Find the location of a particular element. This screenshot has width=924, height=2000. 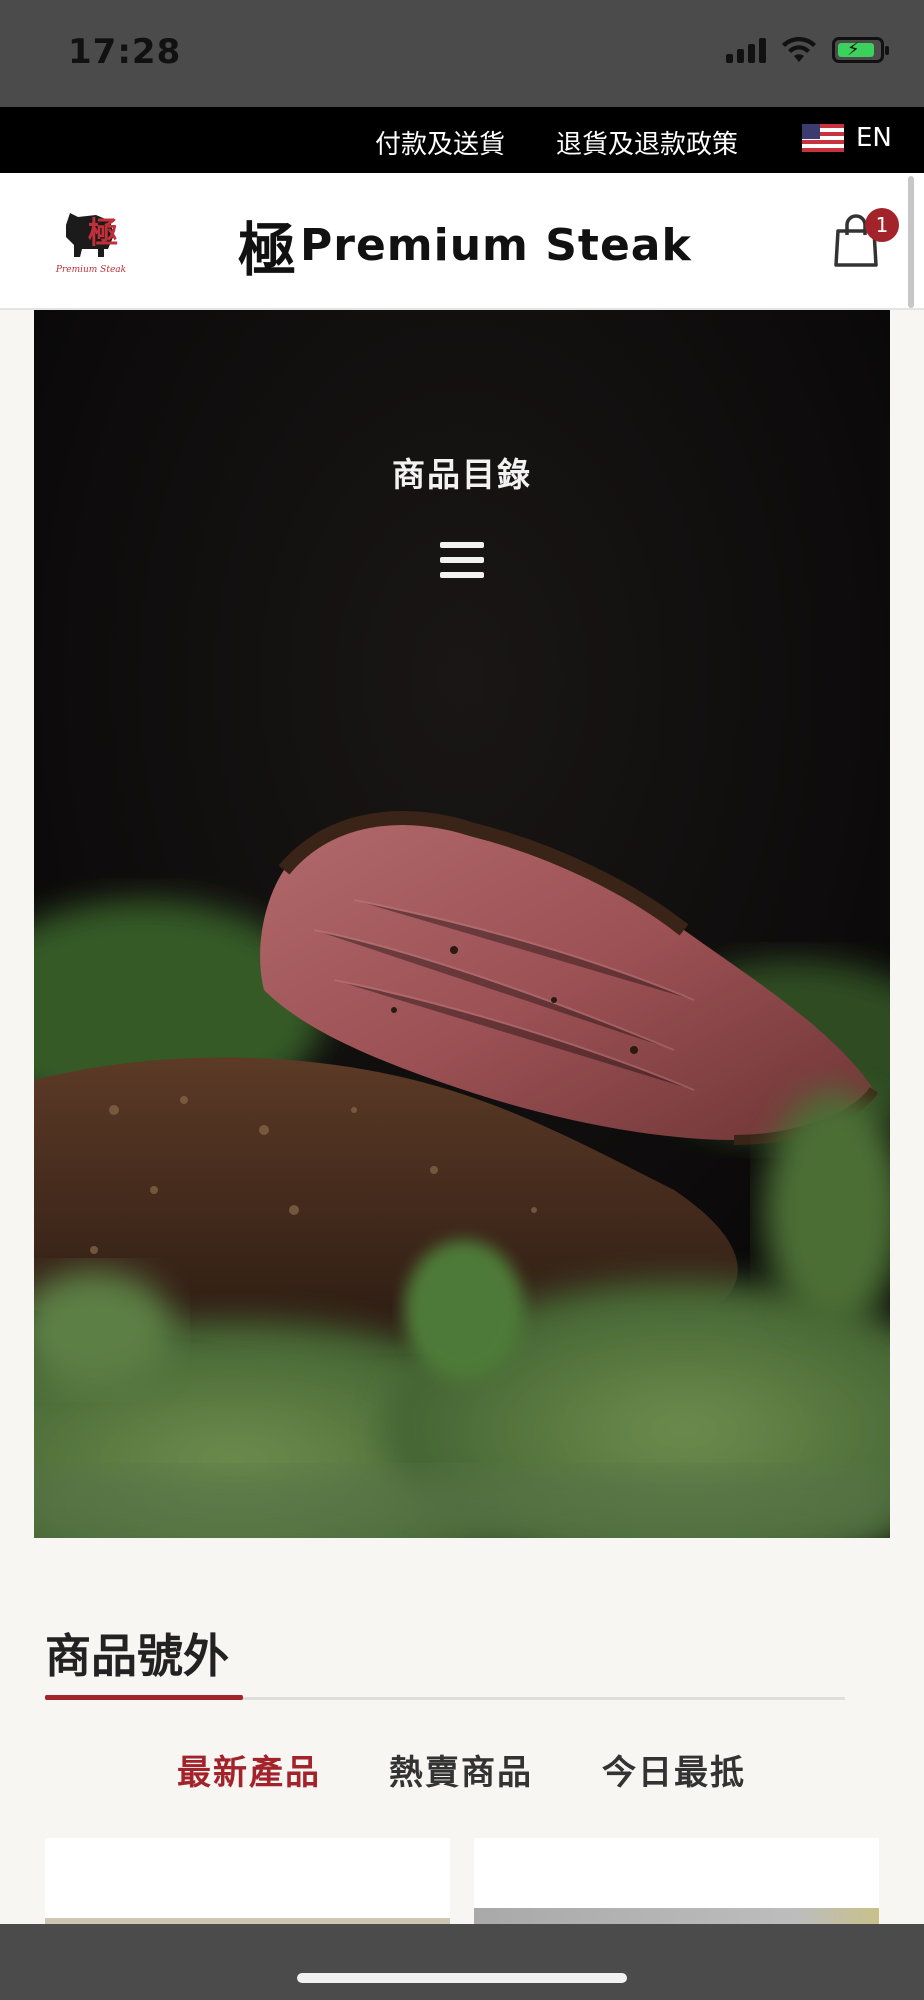

payment-shipping-link: 付款及送貨 is located at coordinates (440, 142).